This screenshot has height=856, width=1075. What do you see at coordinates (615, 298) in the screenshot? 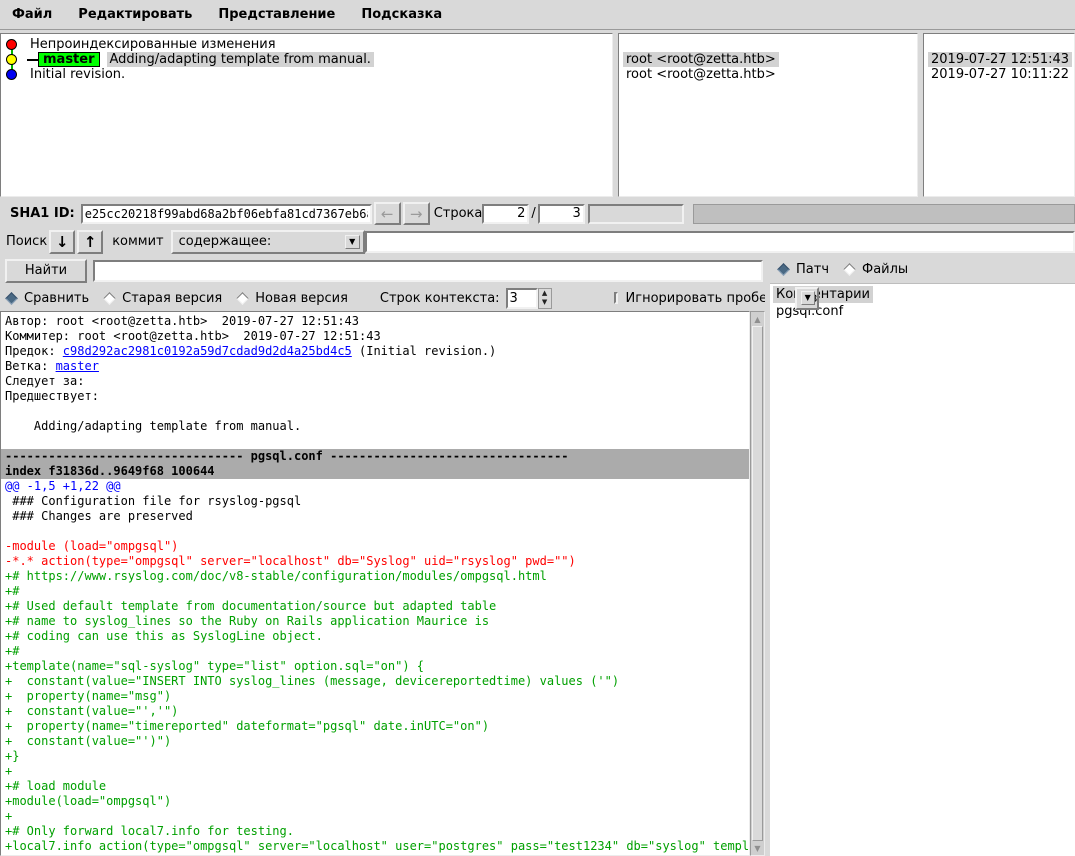
I see `ignore-whitespace-checkbox` at bounding box center [615, 298].